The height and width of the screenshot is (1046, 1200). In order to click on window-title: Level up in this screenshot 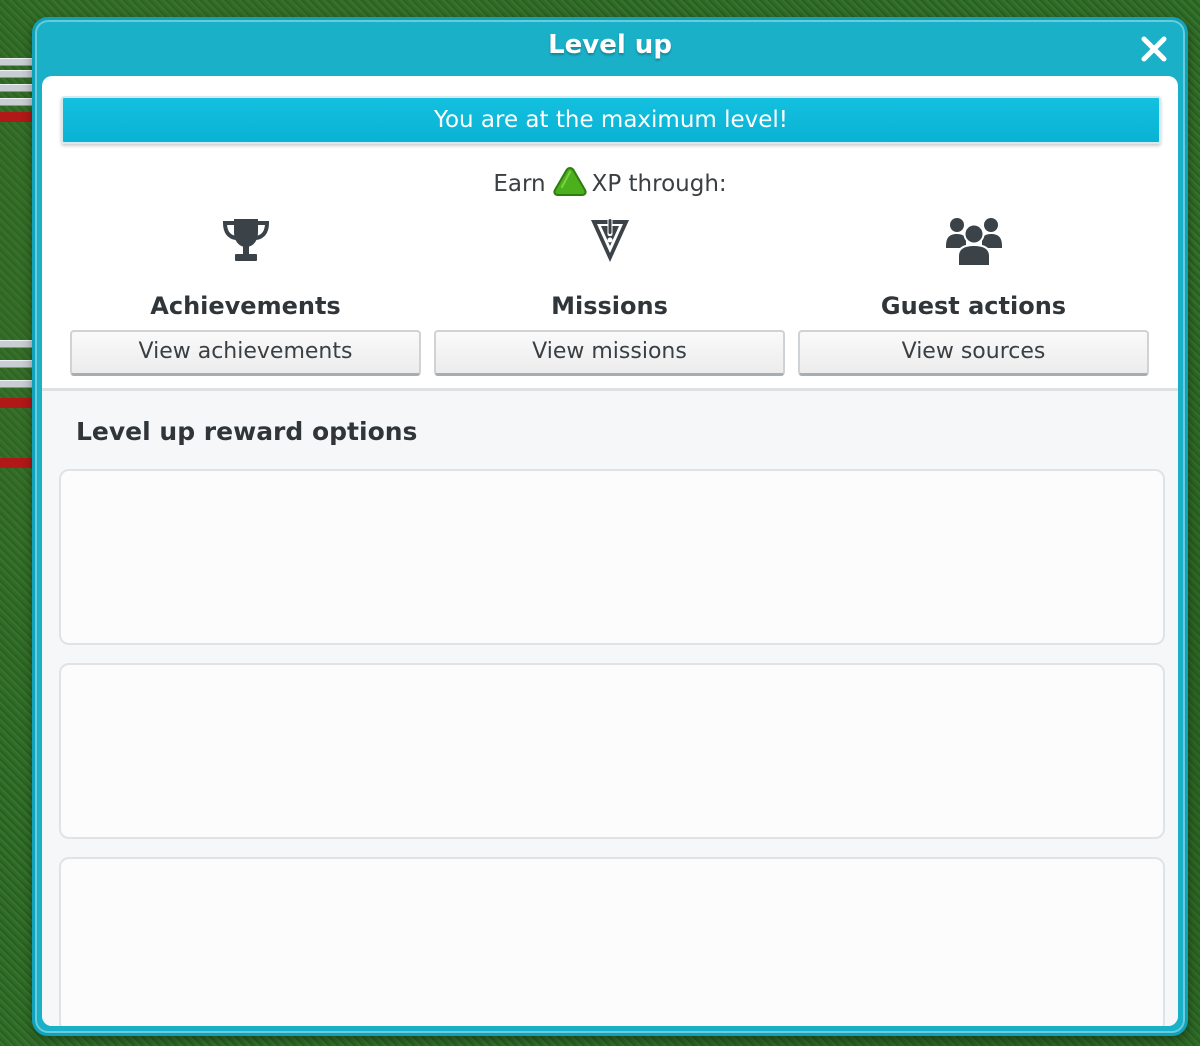, I will do `click(610, 45)`.